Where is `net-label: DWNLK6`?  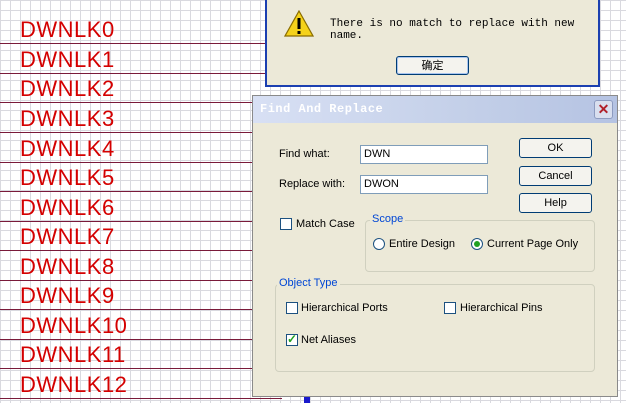
net-label: DWNLK6 is located at coordinates (67, 208).